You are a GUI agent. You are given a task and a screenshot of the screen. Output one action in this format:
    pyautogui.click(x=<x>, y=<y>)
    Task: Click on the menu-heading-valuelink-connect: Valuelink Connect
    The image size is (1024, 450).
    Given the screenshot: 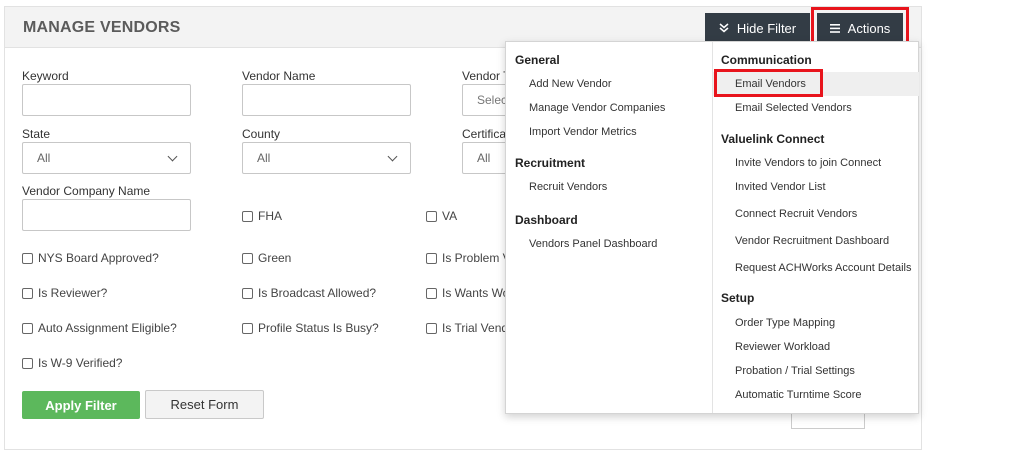 What is the action you would take?
    pyautogui.click(x=773, y=139)
    